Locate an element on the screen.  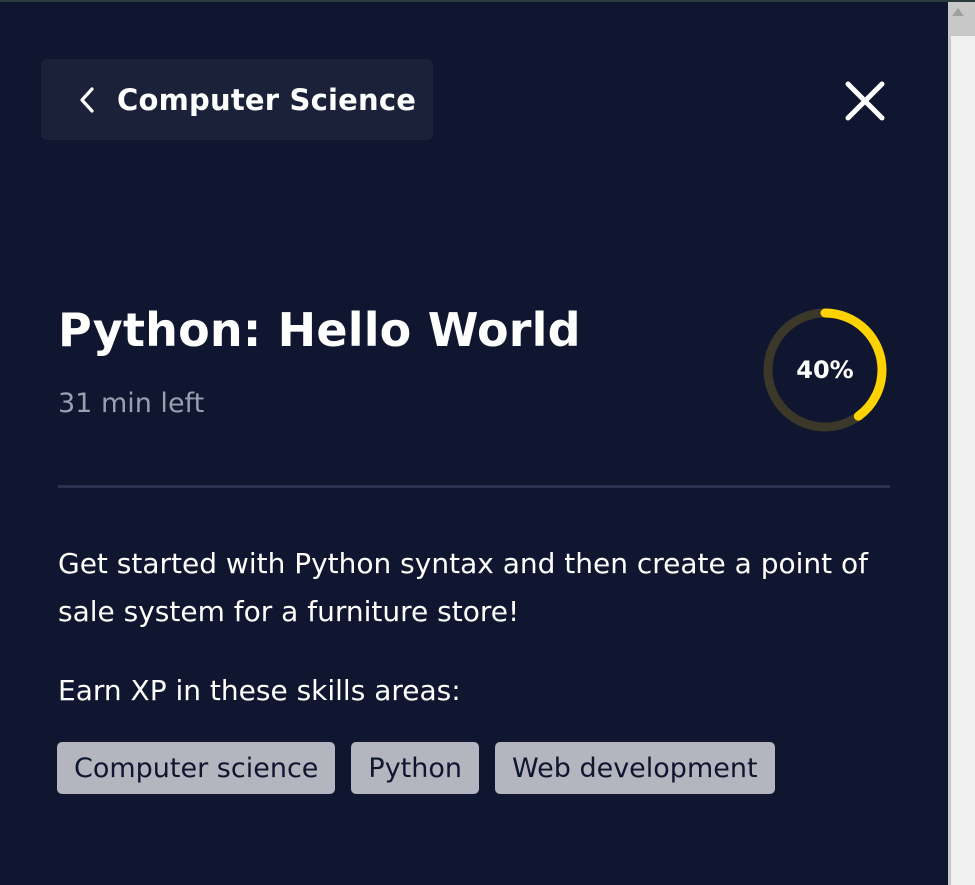
time-left: 31 min left is located at coordinates (131, 403).